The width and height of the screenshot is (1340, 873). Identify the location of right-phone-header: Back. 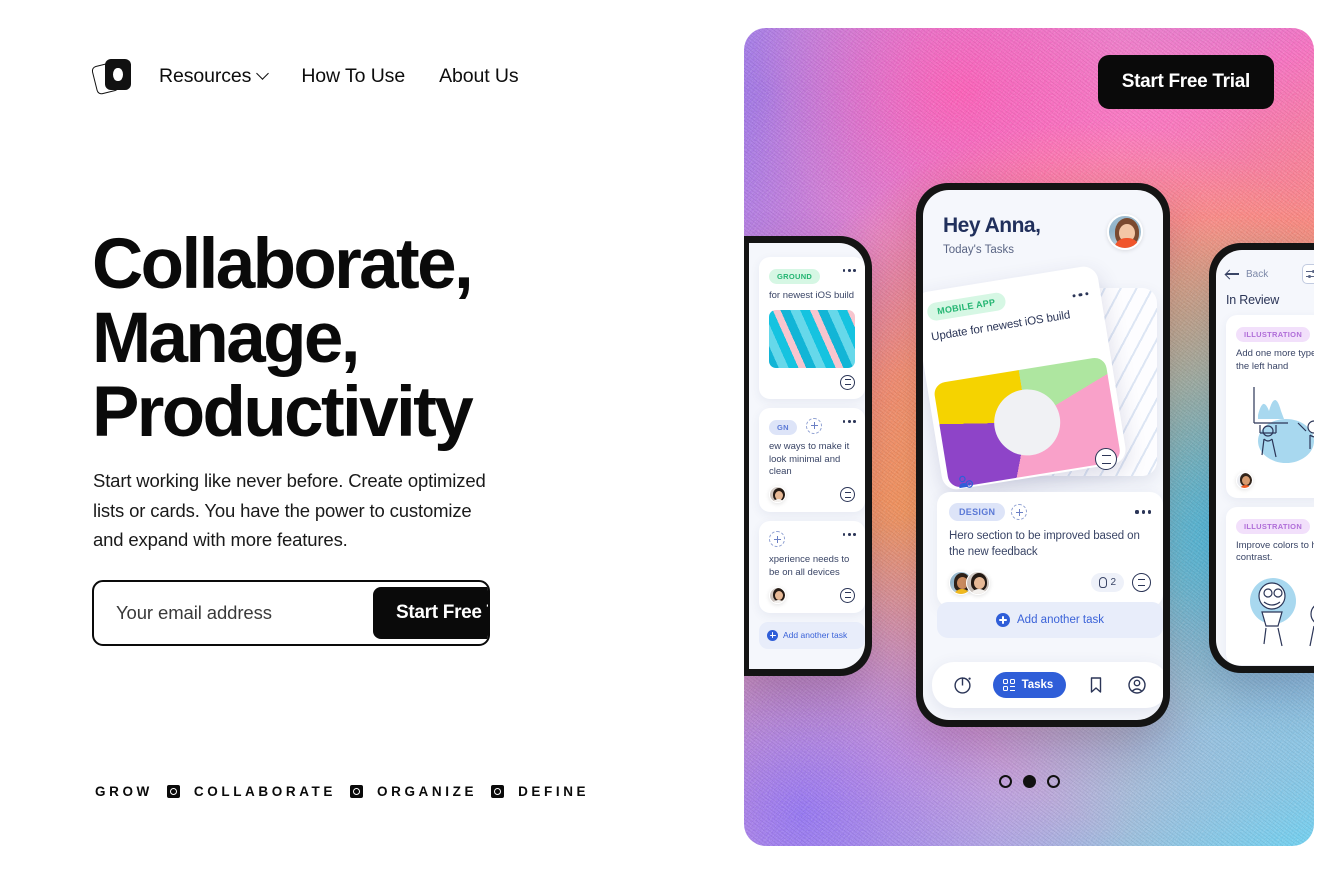
(1265, 274).